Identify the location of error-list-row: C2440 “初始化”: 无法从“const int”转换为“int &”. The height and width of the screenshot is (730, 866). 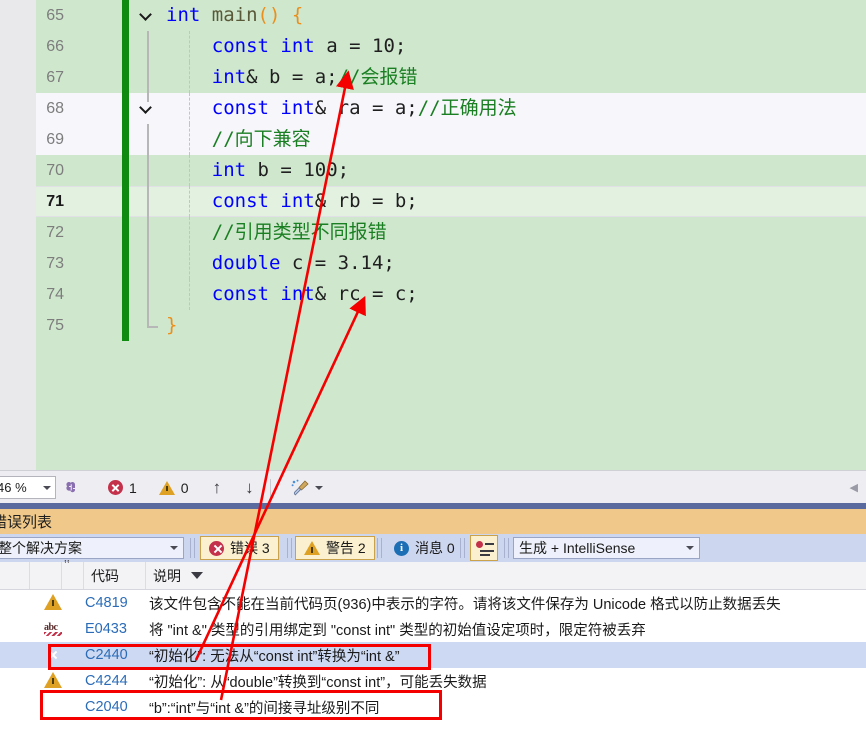
(433, 655).